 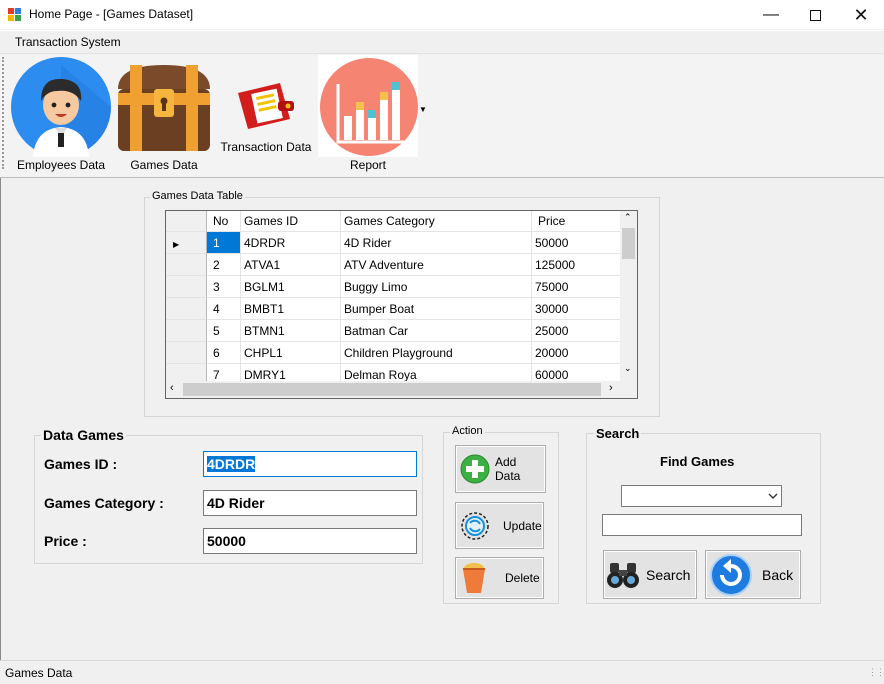 What do you see at coordinates (861, 15) in the screenshot?
I see `close-icon: ✕` at bounding box center [861, 15].